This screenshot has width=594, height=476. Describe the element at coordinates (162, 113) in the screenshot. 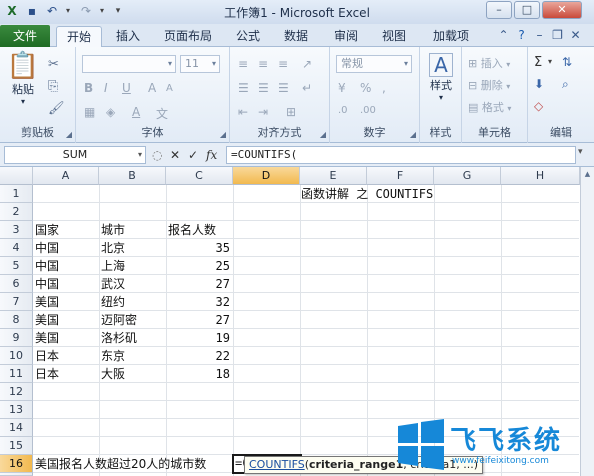

I see `phonetic-icon: 文` at that location.